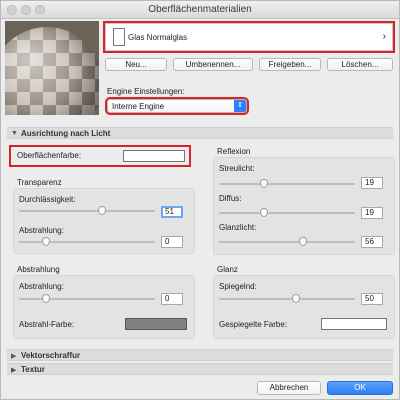  What do you see at coordinates (52, 71) in the screenshot?
I see `preview-sphere` at bounding box center [52, 71].